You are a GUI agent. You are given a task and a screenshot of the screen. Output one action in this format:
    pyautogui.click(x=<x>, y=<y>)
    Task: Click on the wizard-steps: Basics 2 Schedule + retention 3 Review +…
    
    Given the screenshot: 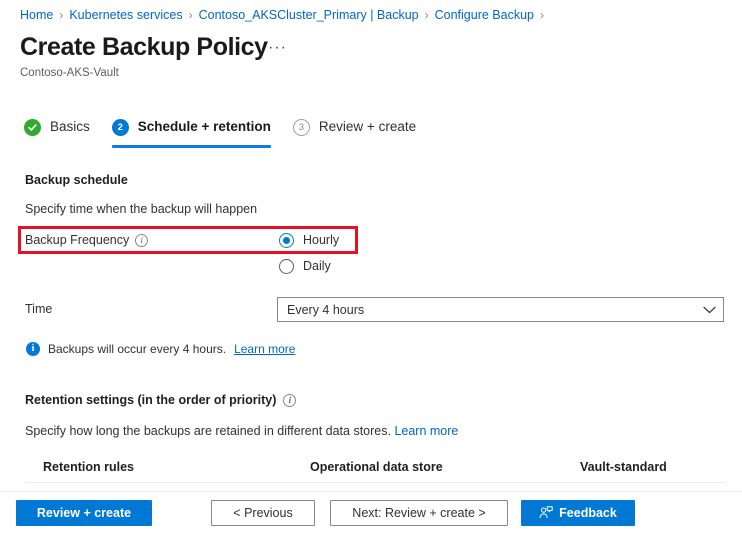 What is the action you would take?
    pyautogui.click(x=220, y=131)
    